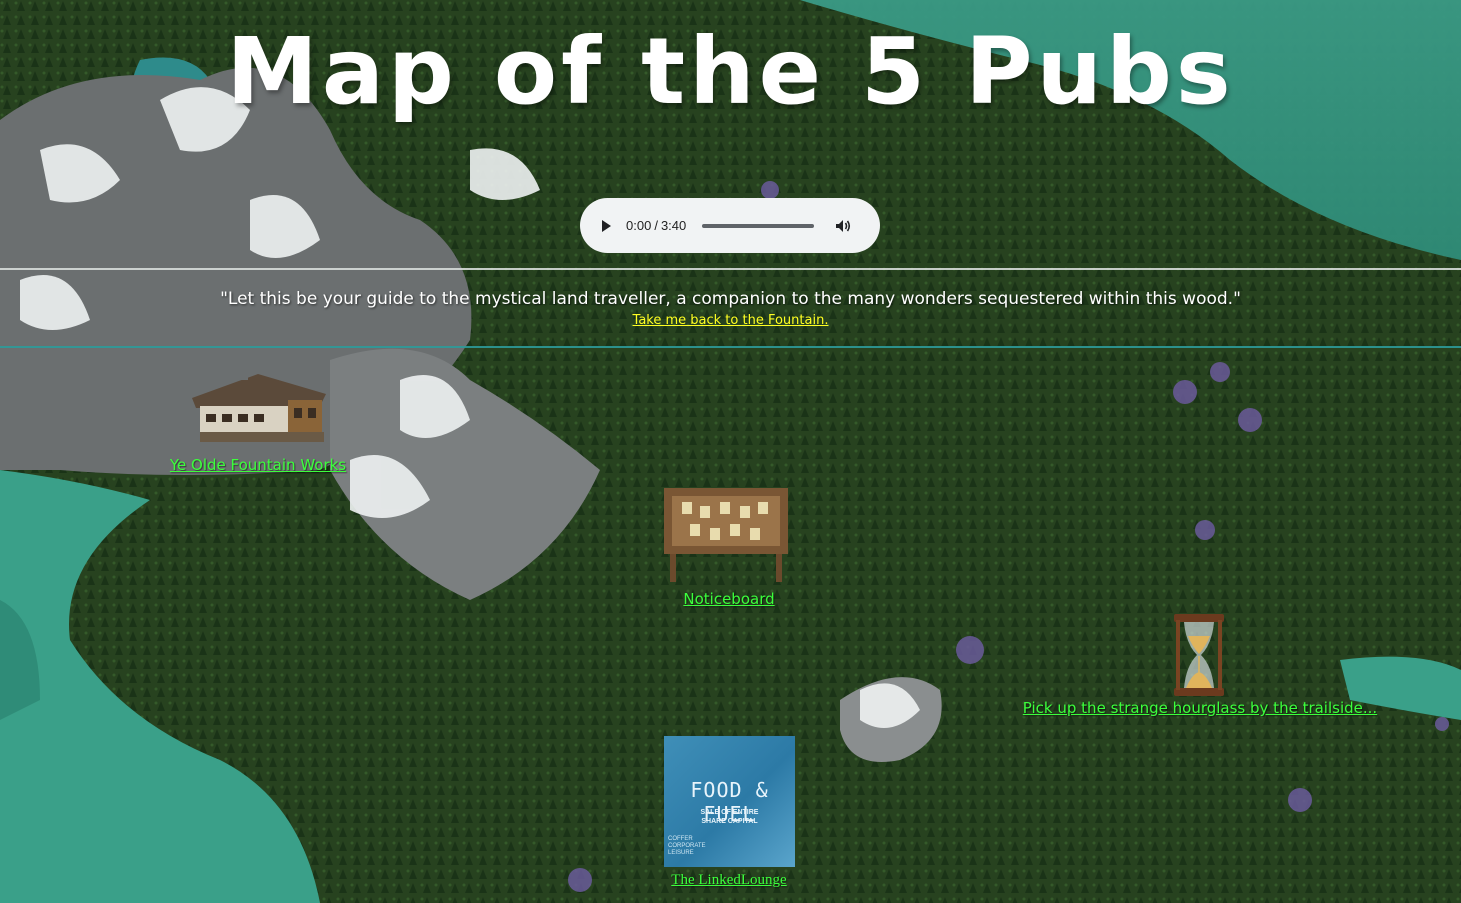 This screenshot has height=903, width=1461. Describe the element at coordinates (673, 225) in the screenshot. I see `audio-duration: 3:40` at that location.